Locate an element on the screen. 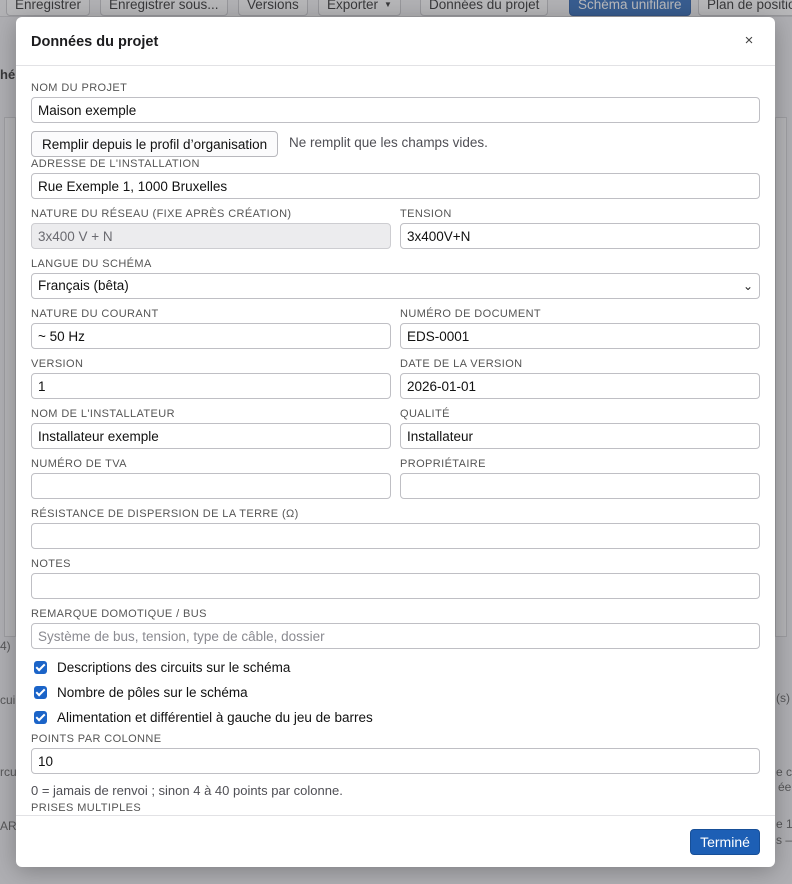 This screenshot has width=792, height=884. notes-label: NOTES is located at coordinates (51, 564).